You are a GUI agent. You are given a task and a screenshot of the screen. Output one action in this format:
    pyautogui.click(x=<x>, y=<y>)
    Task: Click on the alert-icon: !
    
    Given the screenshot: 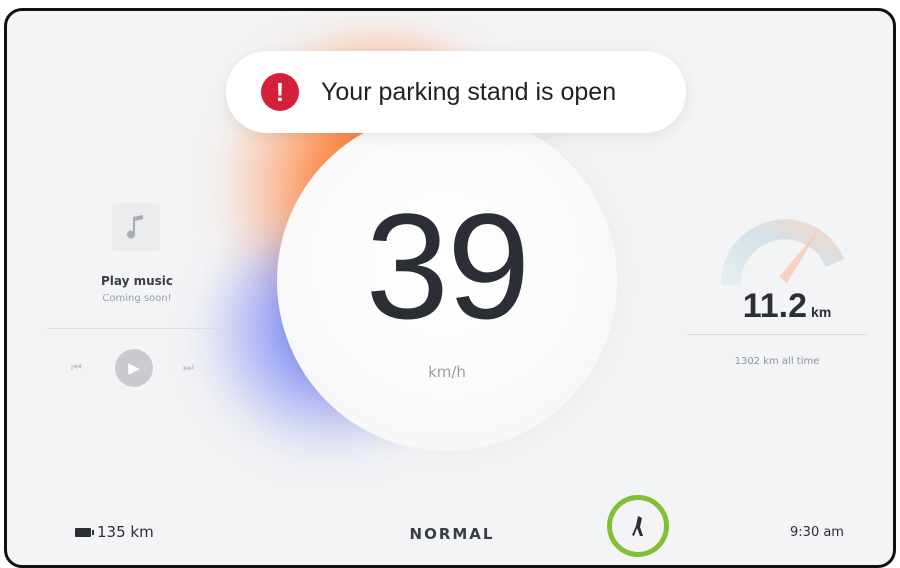 What is the action you would take?
    pyautogui.click(x=280, y=92)
    